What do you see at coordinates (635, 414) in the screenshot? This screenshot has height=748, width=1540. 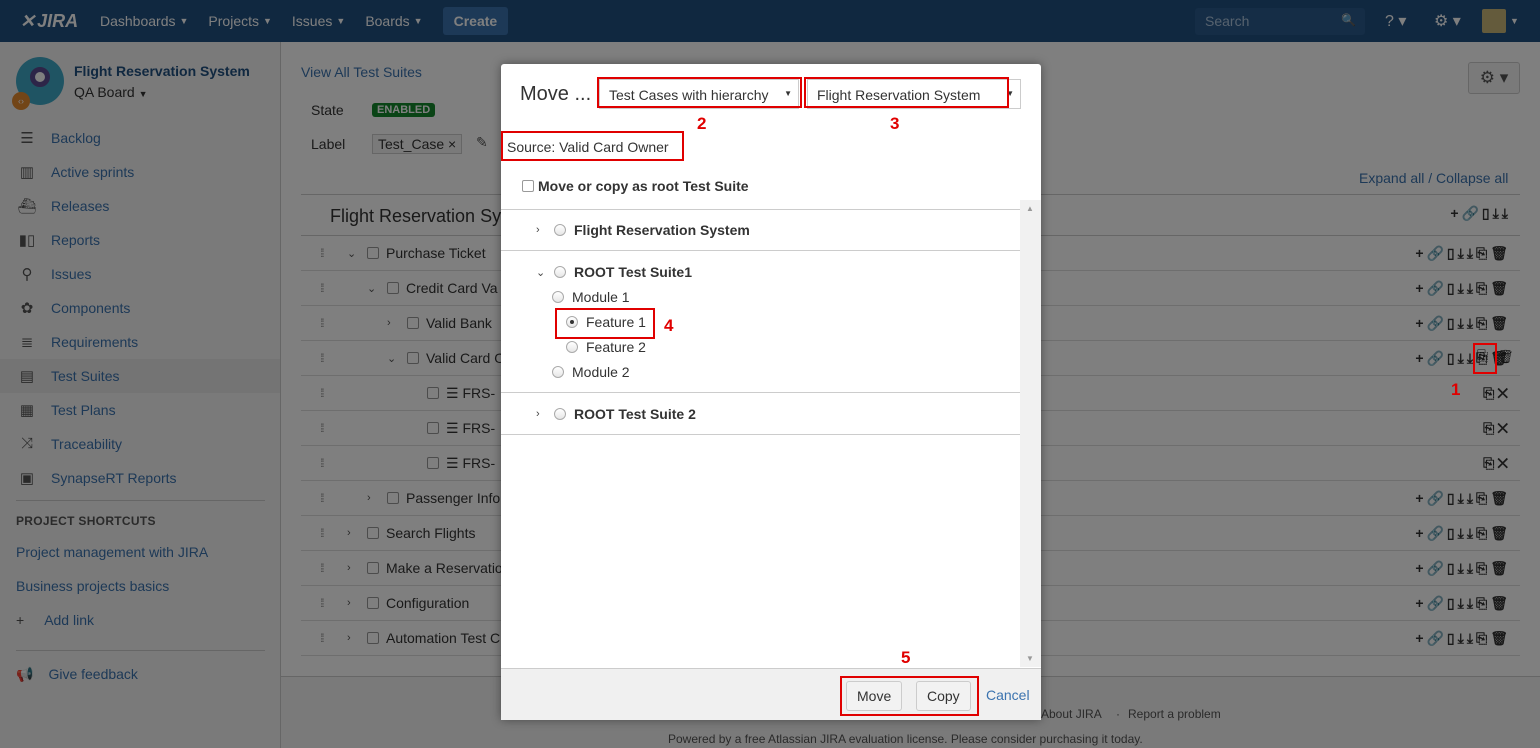 I see `tree-node-label: ROOT Test Suite 2` at bounding box center [635, 414].